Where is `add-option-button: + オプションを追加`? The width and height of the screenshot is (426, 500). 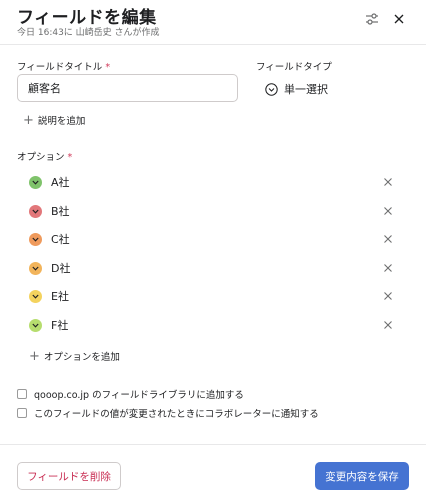 add-option-button: + オプションを追加 is located at coordinates (74, 356).